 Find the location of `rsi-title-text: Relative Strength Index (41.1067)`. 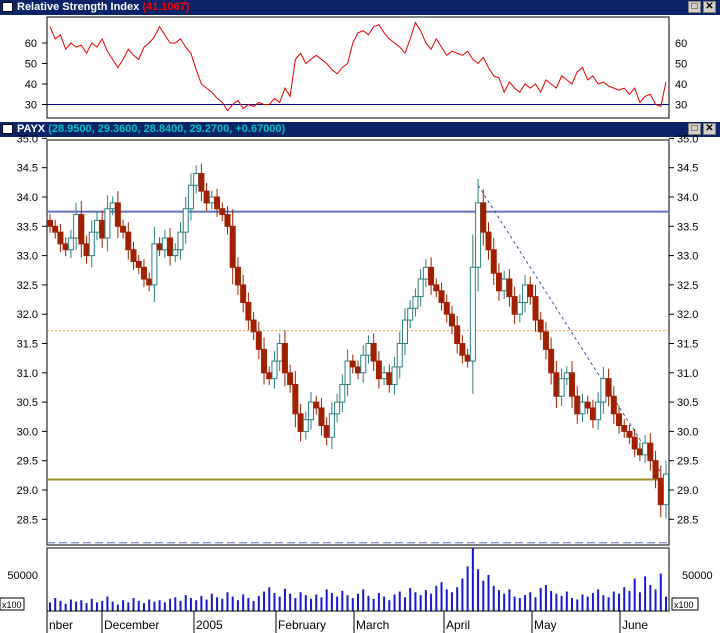

rsi-title-text: Relative Strength Index (41.1067) is located at coordinates (103, 7).